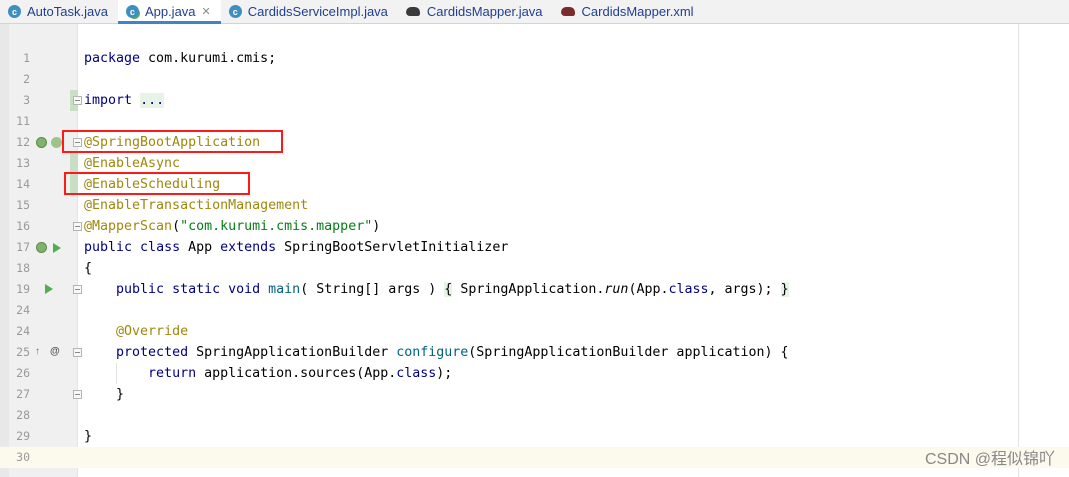 This screenshot has height=477, width=1069. Describe the element at coordinates (484, 11) in the screenshot. I see `tab-label: CardidsMapper.java` at that location.